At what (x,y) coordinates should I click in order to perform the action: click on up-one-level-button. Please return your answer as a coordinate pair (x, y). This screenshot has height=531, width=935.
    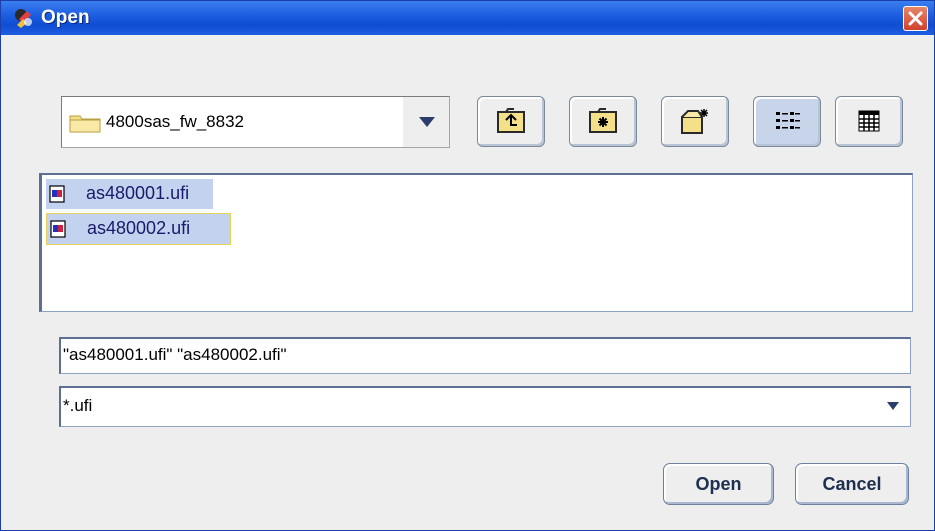
    Looking at the image, I should click on (511, 121).